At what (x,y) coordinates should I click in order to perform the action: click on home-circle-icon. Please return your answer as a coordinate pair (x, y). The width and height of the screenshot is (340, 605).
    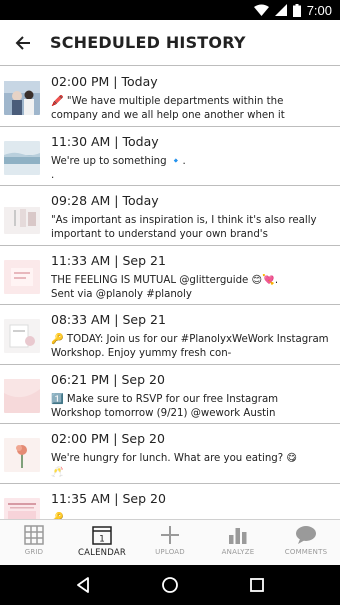
    Looking at the image, I should click on (170, 585).